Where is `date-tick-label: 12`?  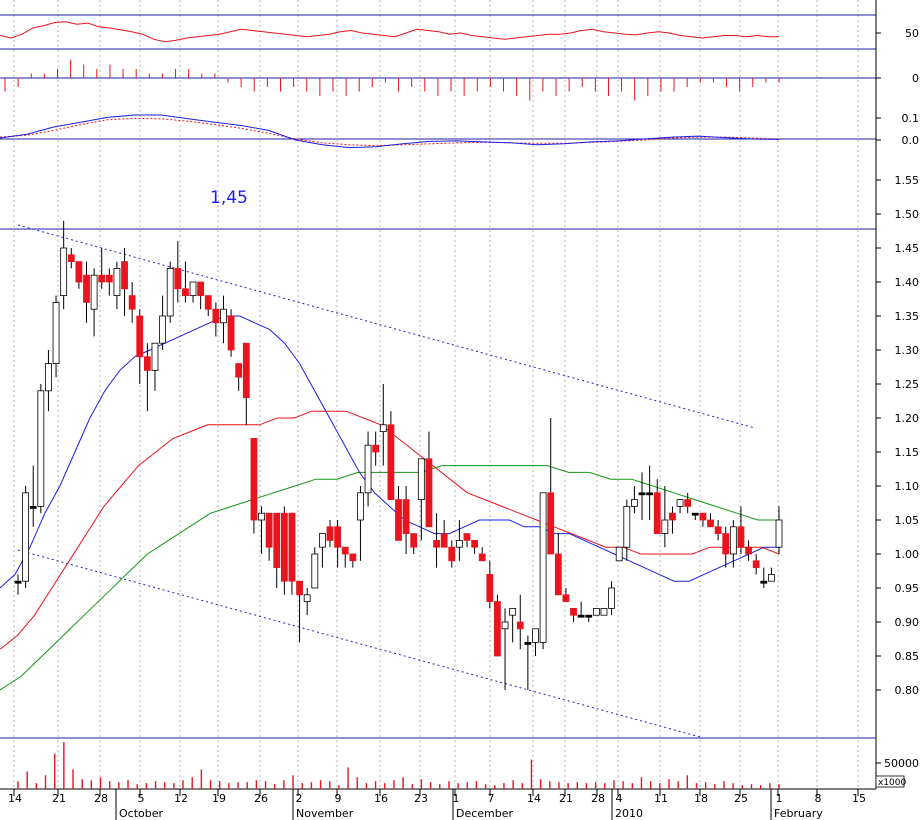 date-tick-label: 12 is located at coordinates (181, 798).